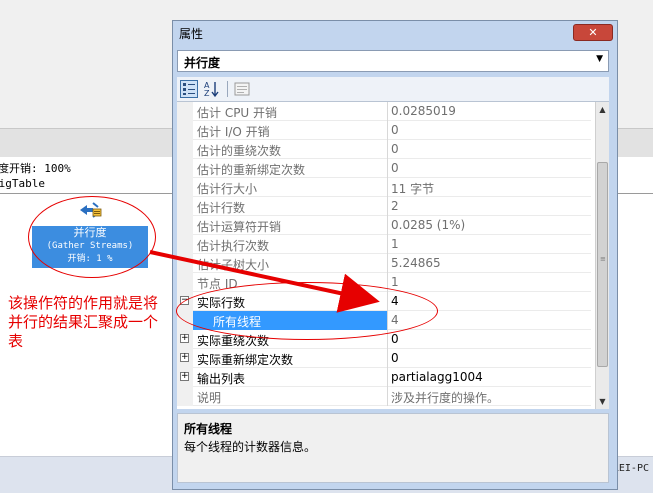 Image resolution: width=653 pixels, height=493 pixels. Describe the element at coordinates (630, 468) in the screenshot. I see `status-server-name: LEI-PC` at that location.